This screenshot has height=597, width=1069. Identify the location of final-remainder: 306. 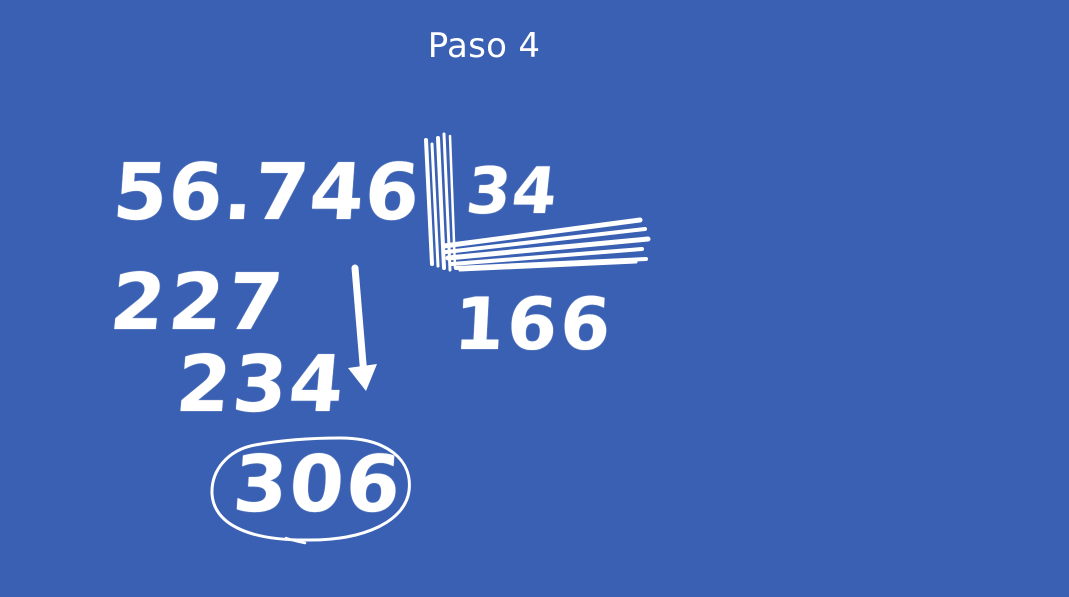
(318, 485).